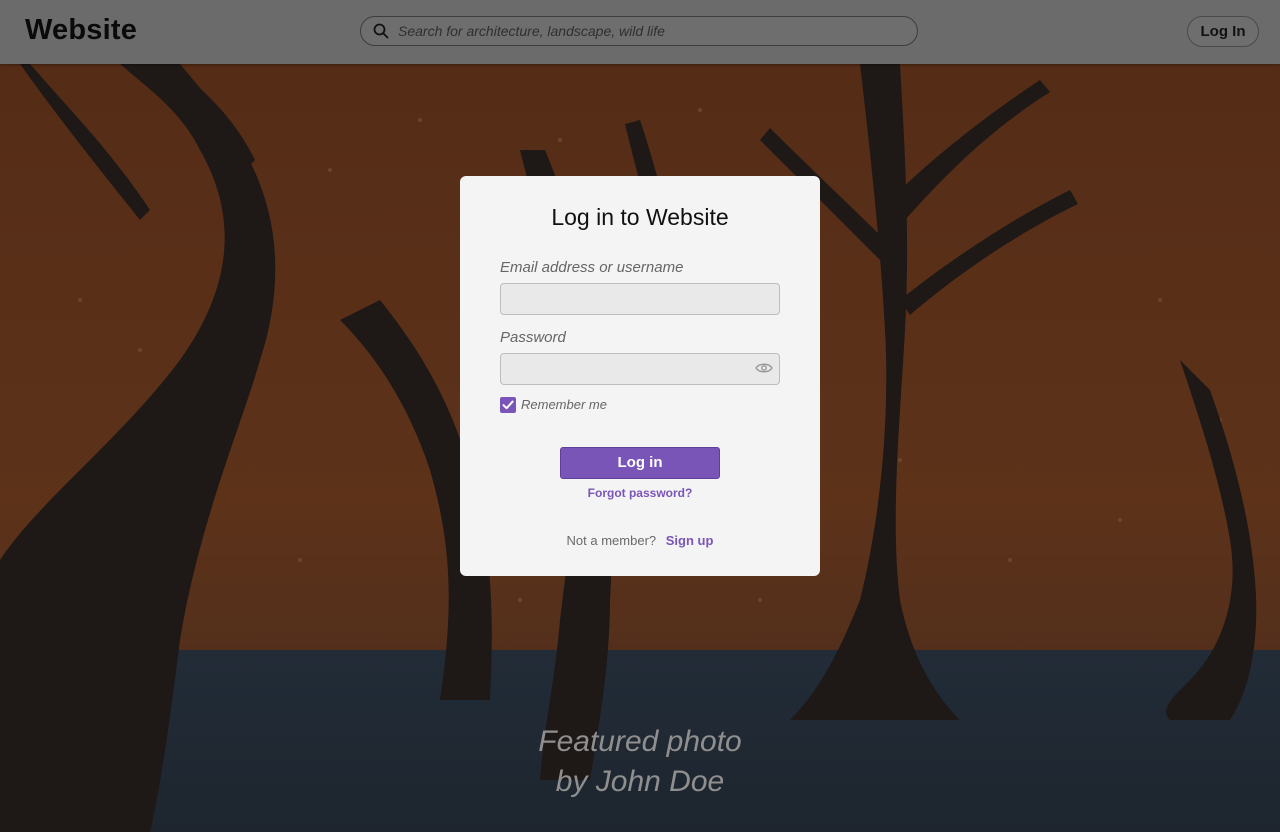 Image resolution: width=1280 pixels, height=832 pixels. What do you see at coordinates (640, 741) in the screenshot?
I see `caption-line-1: Featured photo` at bounding box center [640, 741].